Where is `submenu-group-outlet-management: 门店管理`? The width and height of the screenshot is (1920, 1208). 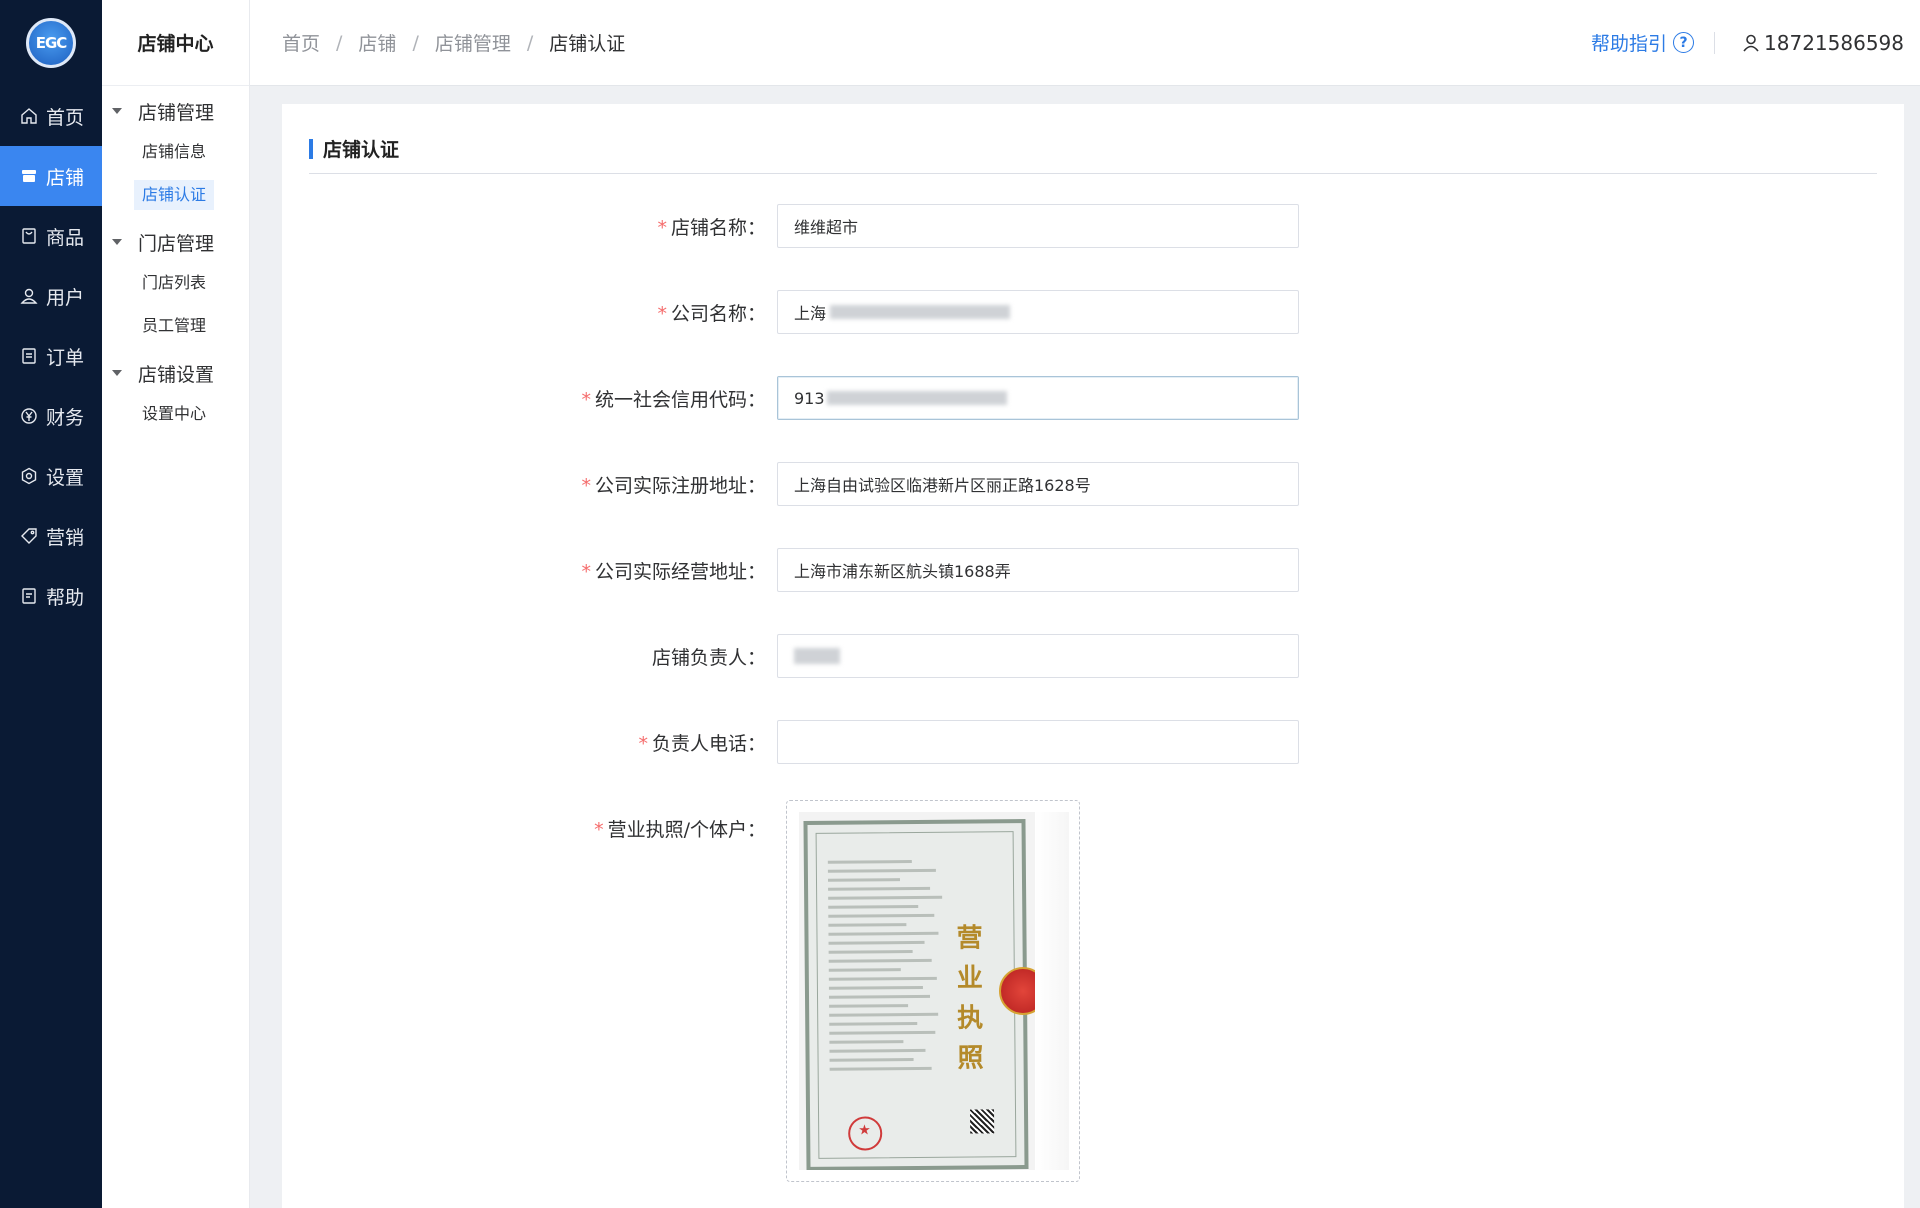
submenu-group-outlet-management: 门店管理 is located at coordinates (175, 242).